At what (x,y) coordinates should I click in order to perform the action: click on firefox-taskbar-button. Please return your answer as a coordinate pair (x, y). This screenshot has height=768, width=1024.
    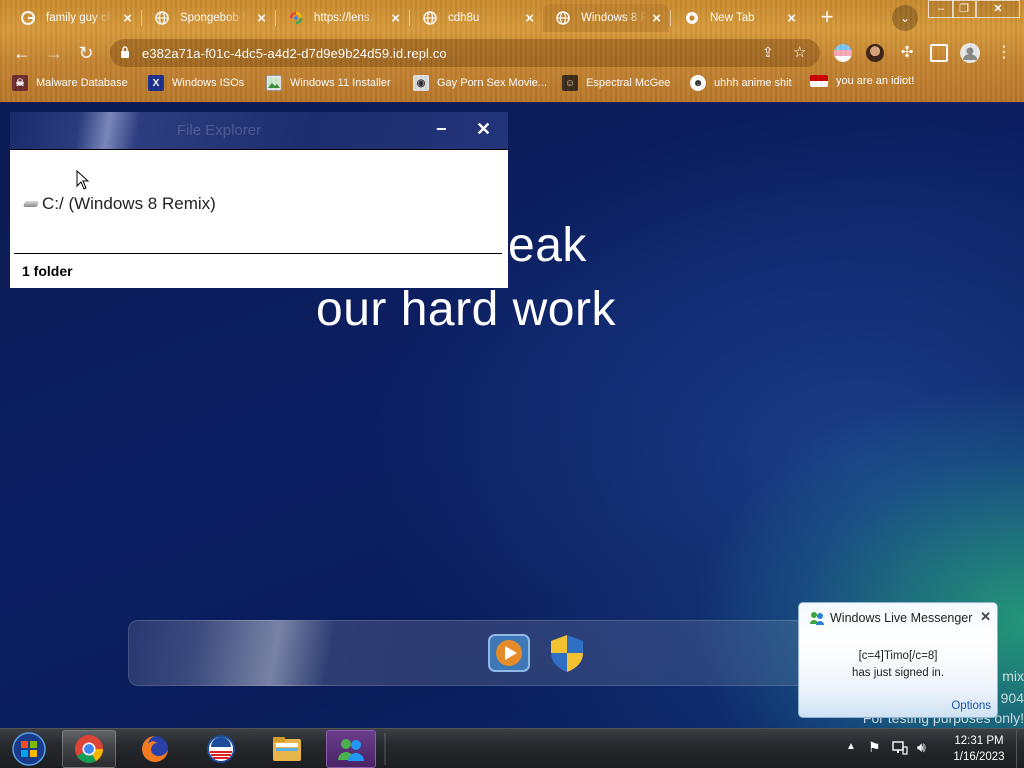
    Looking at the image, I should click on (155, 749).